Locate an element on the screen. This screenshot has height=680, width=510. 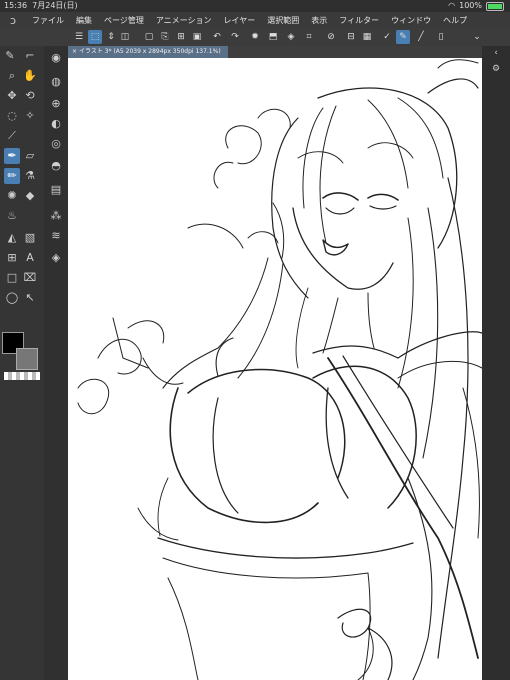
frame-icon: ⊞ is located at coordinates (12, 258).